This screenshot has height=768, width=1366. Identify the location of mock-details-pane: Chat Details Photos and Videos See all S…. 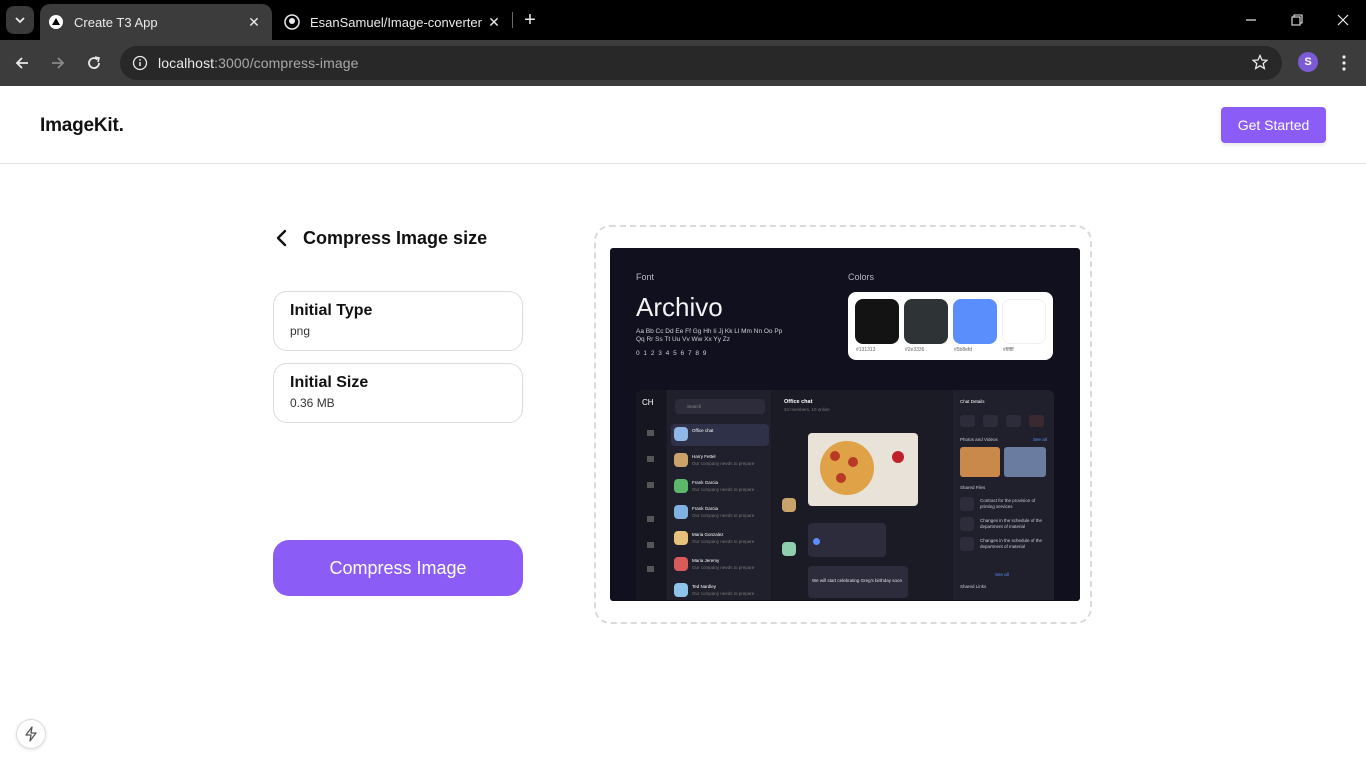
(1003, 495).